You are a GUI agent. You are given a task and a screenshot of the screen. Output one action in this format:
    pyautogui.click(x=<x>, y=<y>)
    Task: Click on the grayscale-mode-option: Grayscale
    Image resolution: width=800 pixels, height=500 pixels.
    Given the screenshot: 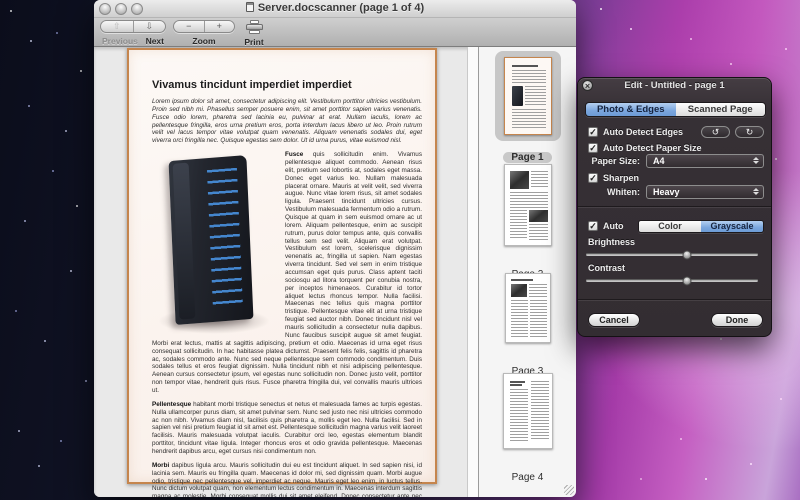 What is the action you would take?
    pyautogui.click(x=732, y=226)
    